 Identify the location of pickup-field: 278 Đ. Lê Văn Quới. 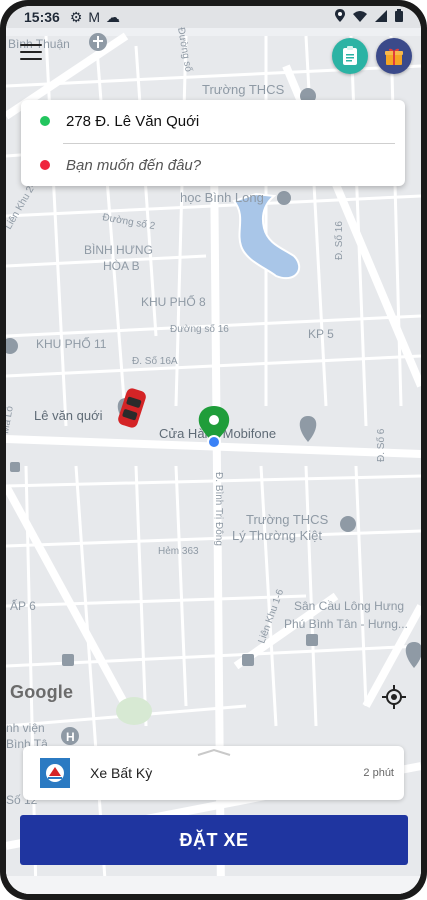
(213, 121).